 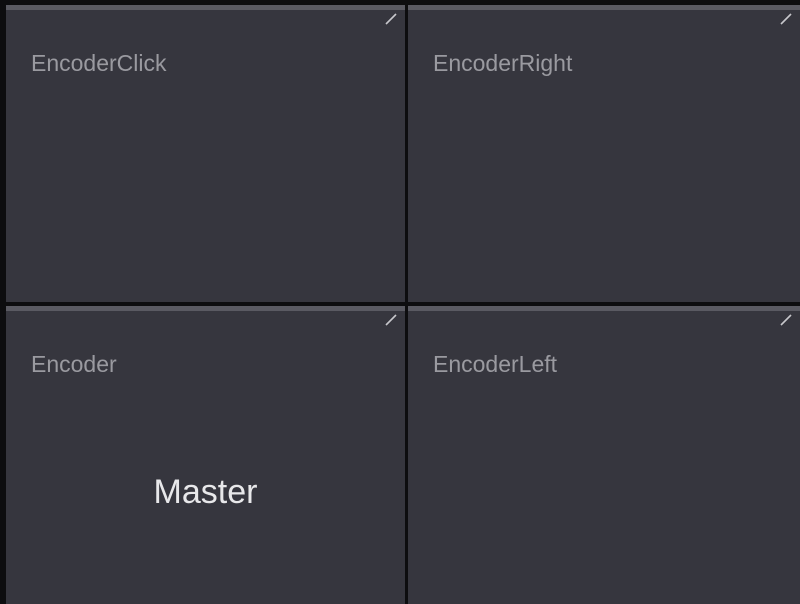 I want to click on tile-value: Master, so click(x=205, y=492).